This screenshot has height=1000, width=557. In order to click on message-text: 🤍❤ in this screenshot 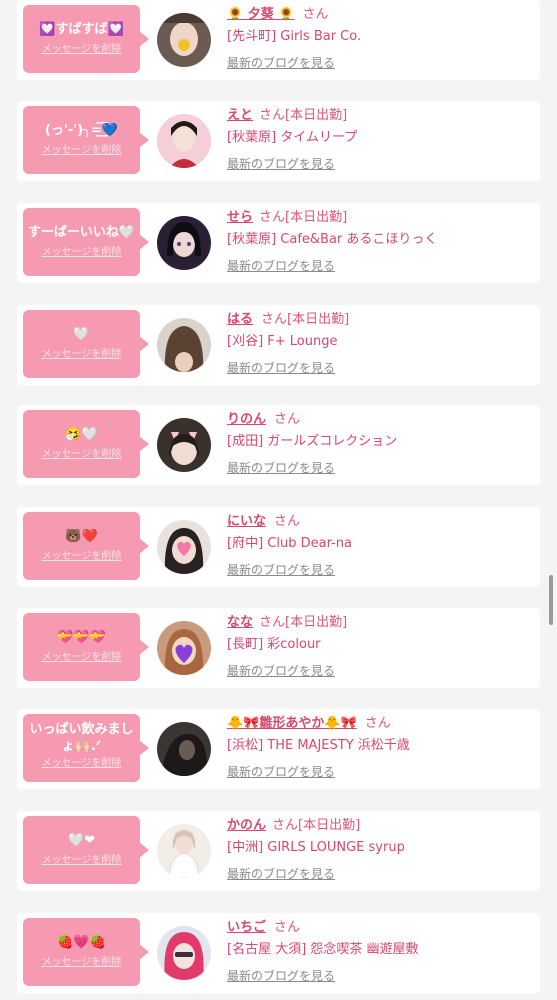, I will do `click(81, 840)`.